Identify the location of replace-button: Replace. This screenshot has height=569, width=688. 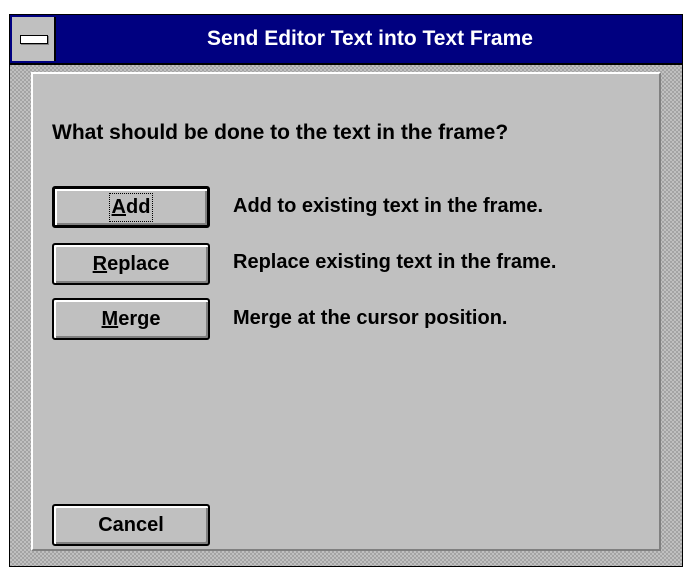
(131, 264).